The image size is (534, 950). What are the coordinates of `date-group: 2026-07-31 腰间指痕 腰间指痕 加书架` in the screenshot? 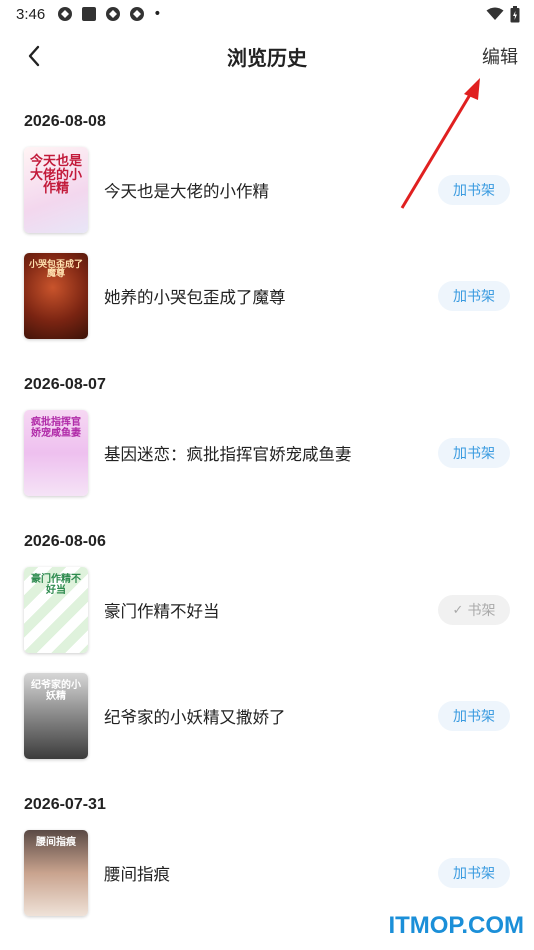 It's located at (267, 858).